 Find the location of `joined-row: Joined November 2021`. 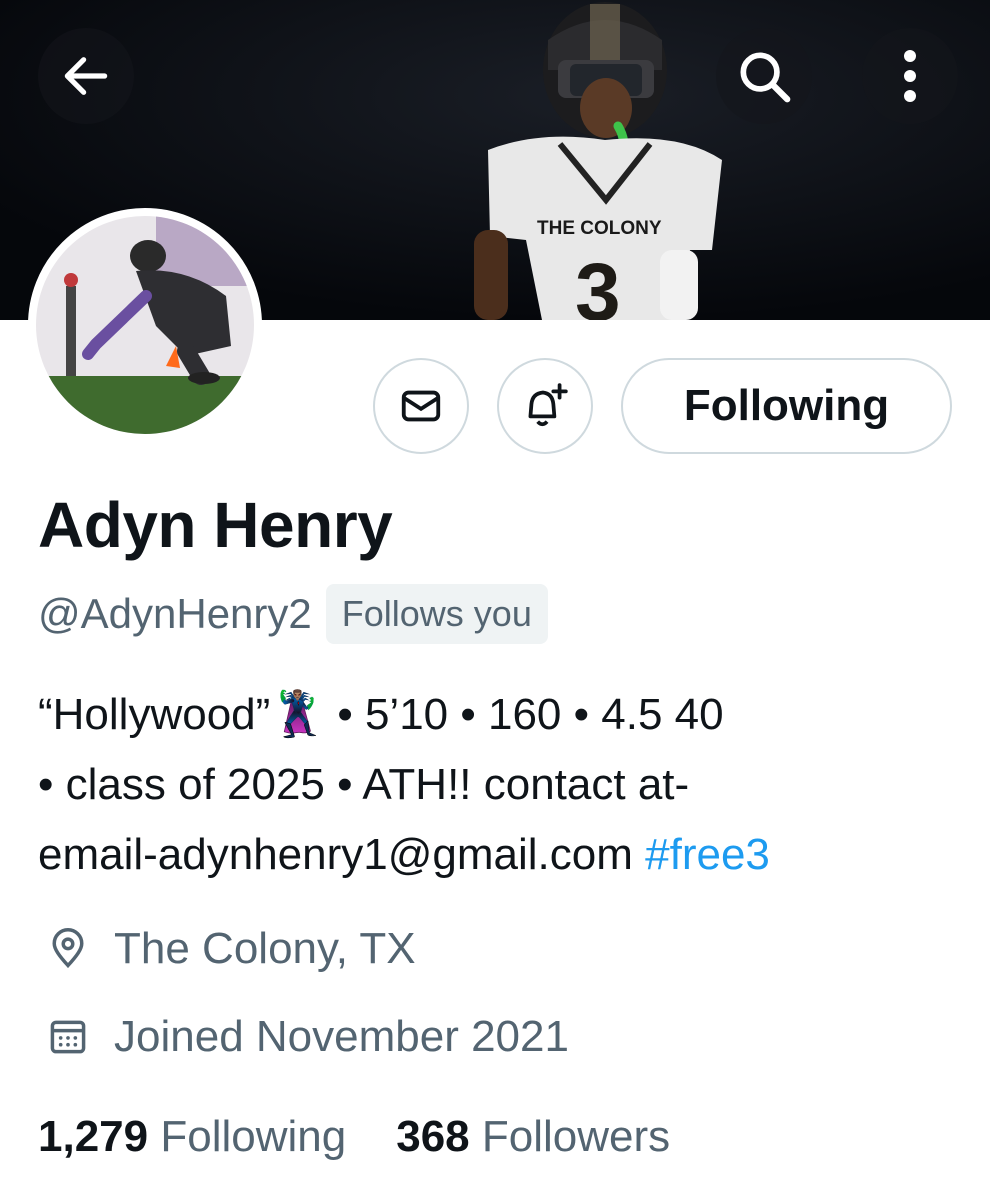

joined-row: Joined November 2021 is located at coordinates (303, 1037).